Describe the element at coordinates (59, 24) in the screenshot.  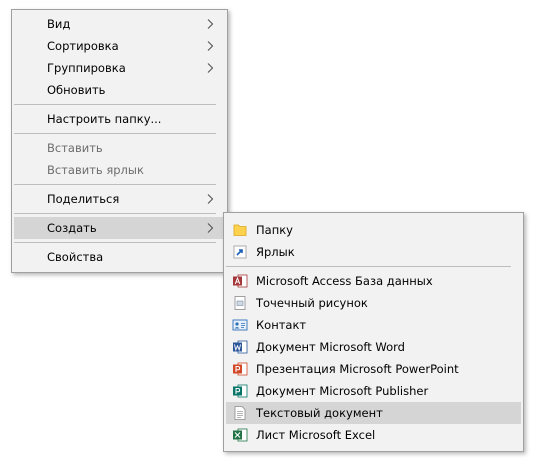
I see `menu-item-label: Вид` at that location.